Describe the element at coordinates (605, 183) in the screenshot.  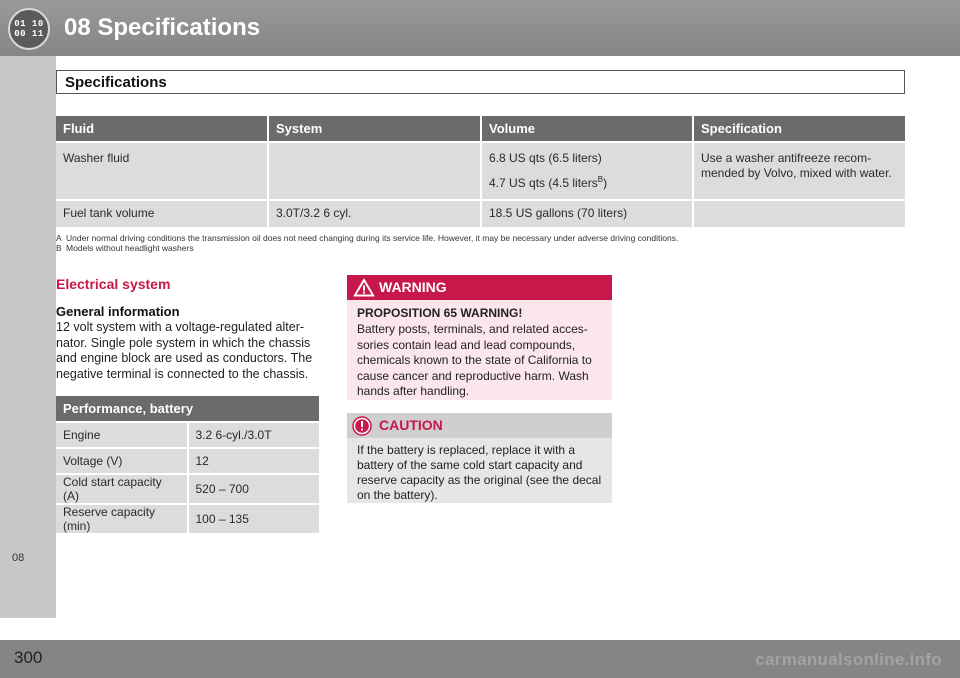
I see `washer-volume-line-2-close: )` at that location.